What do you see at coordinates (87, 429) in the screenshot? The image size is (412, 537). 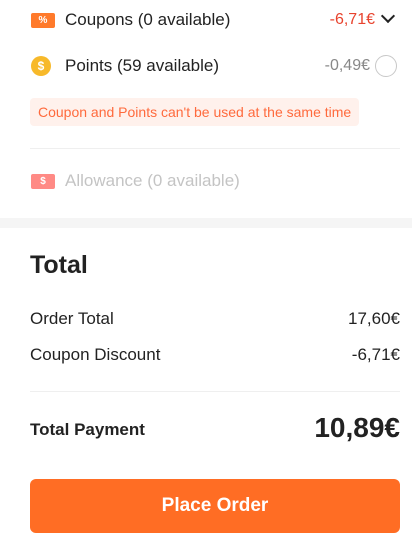 I see `total-payment-label: Total Payment` at bounding box center [87, 429].